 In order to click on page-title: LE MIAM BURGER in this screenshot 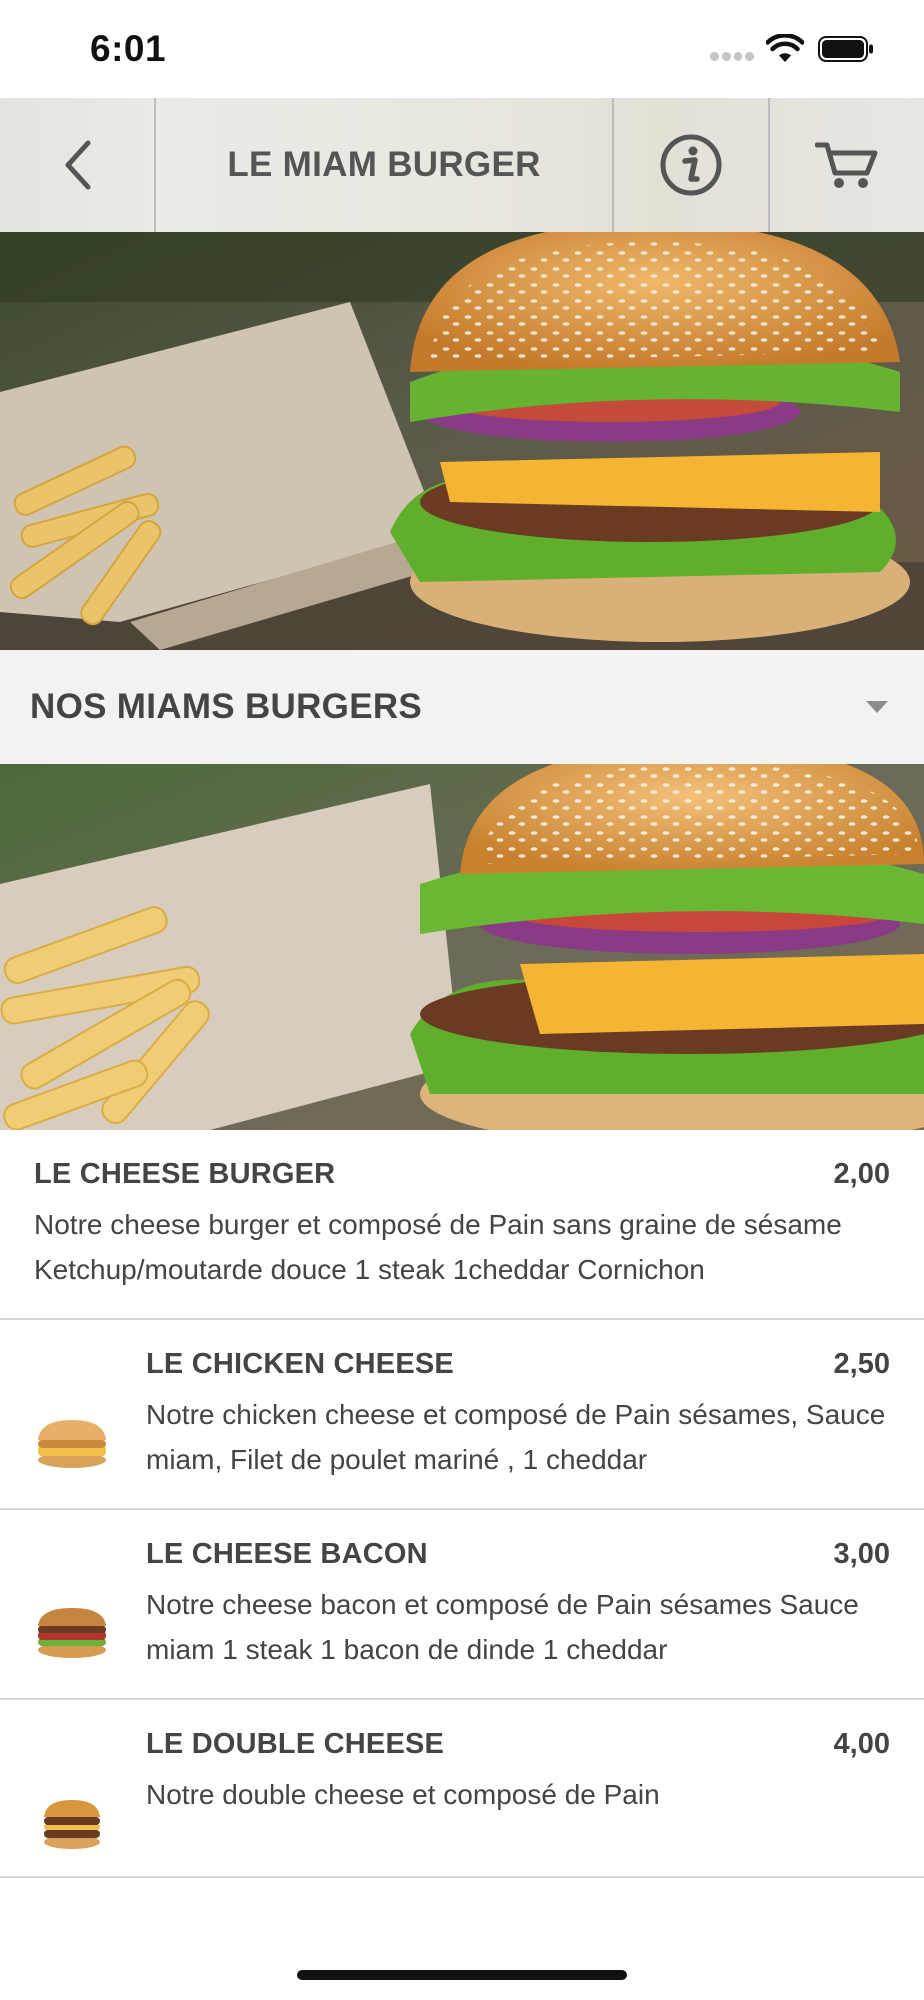, I will do `click(384, 164)`.